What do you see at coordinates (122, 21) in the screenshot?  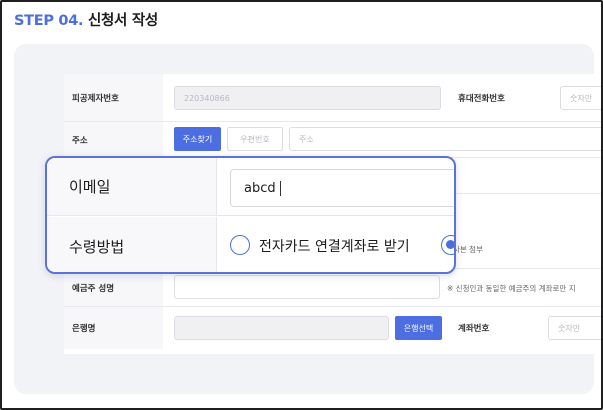 I see `page-title: 신청서 작성` at bounding box center [122, 21].